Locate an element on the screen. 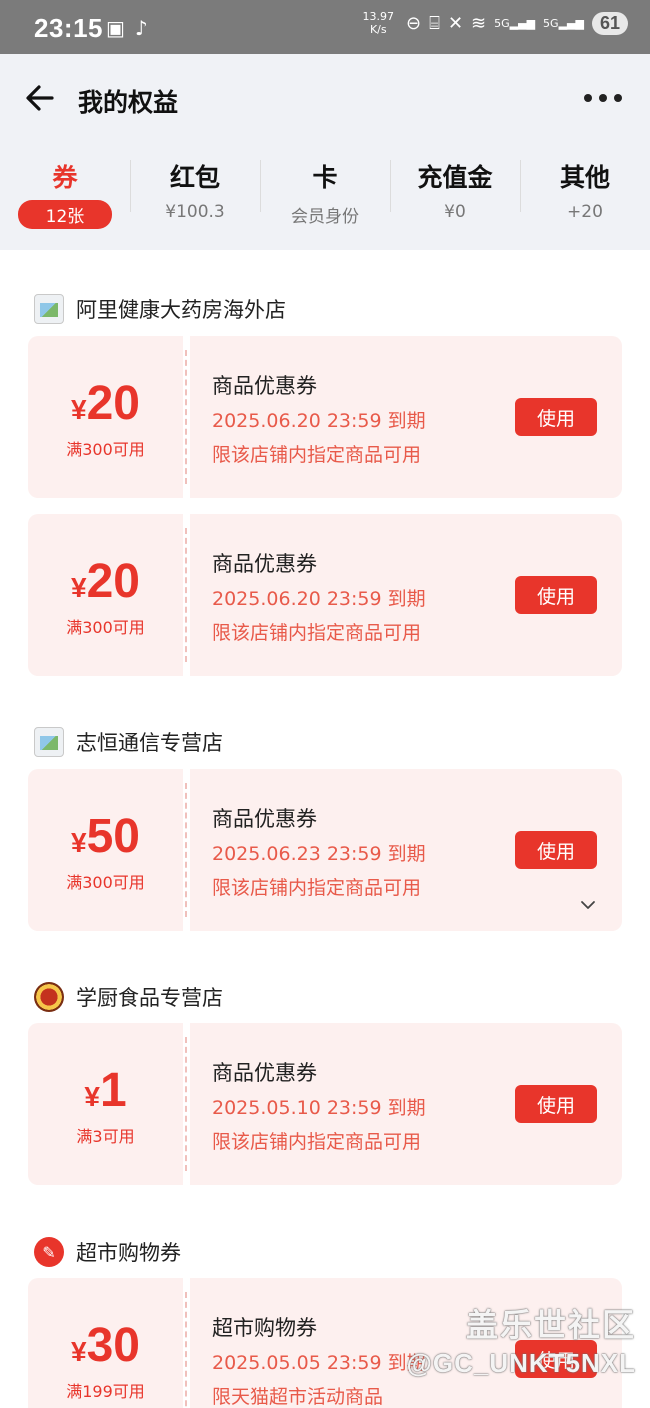  coupon-expiry: 2025.06.23 23:59 到期 is located at coordinates (319, 854).